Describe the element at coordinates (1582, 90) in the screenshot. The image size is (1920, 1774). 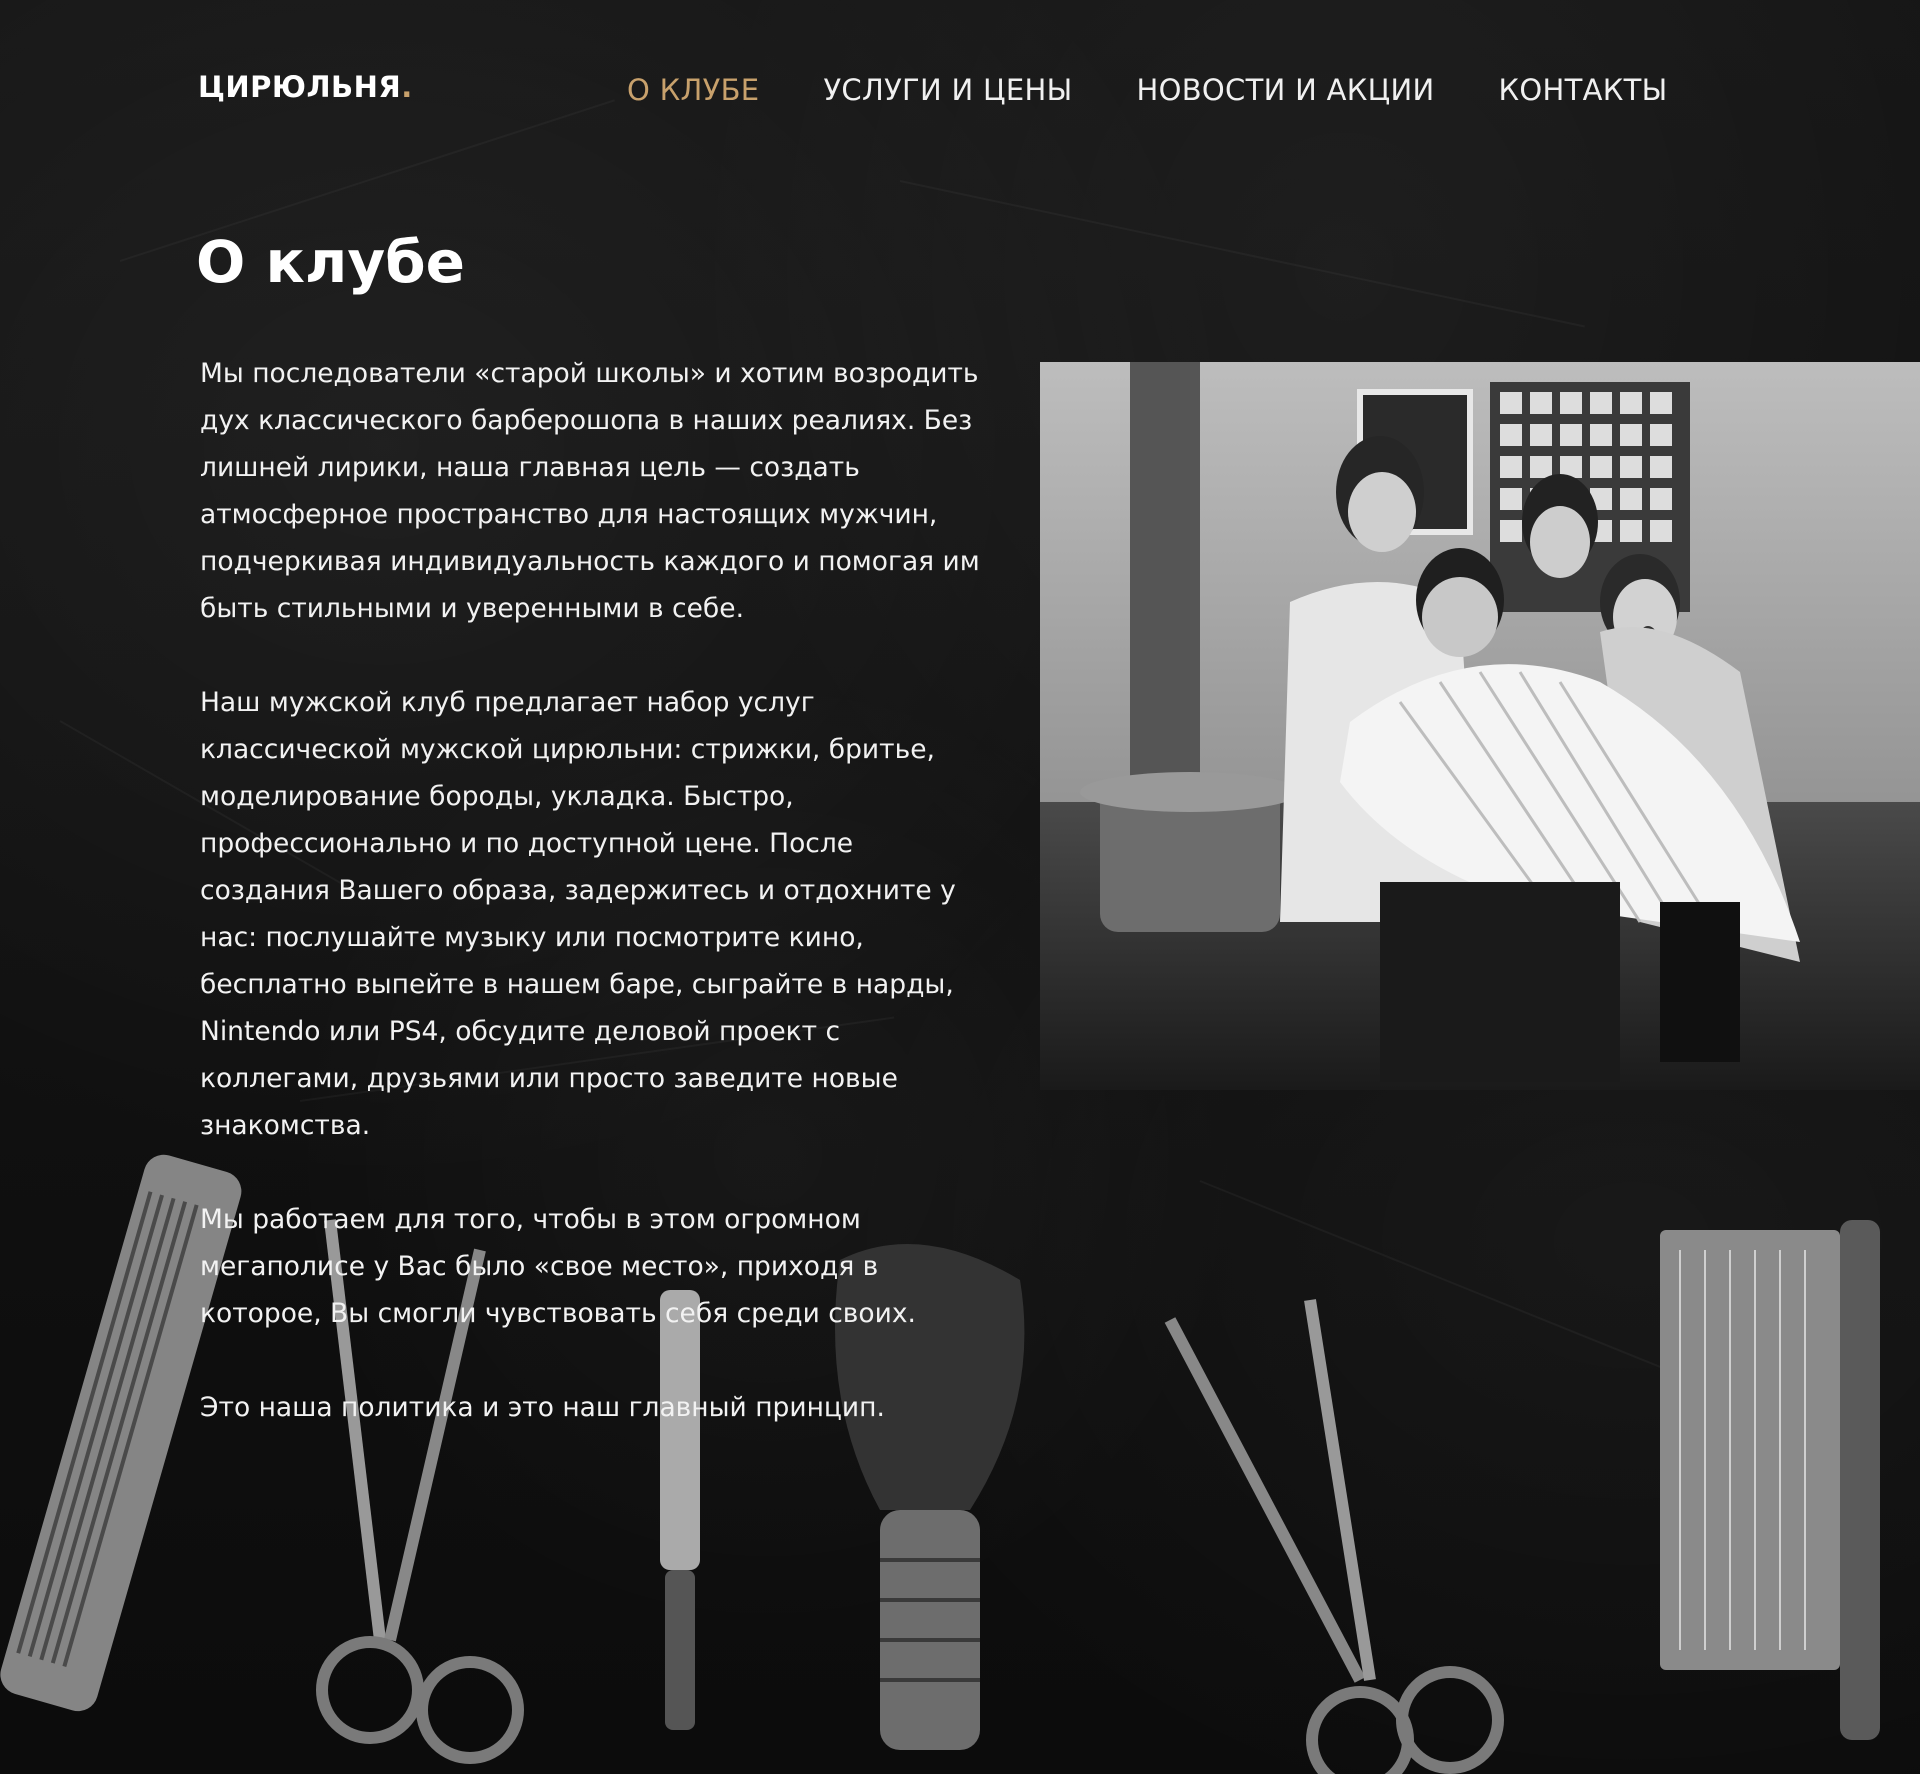
I see `nav-item-contacts: КОНТАКТЫ` at that location.